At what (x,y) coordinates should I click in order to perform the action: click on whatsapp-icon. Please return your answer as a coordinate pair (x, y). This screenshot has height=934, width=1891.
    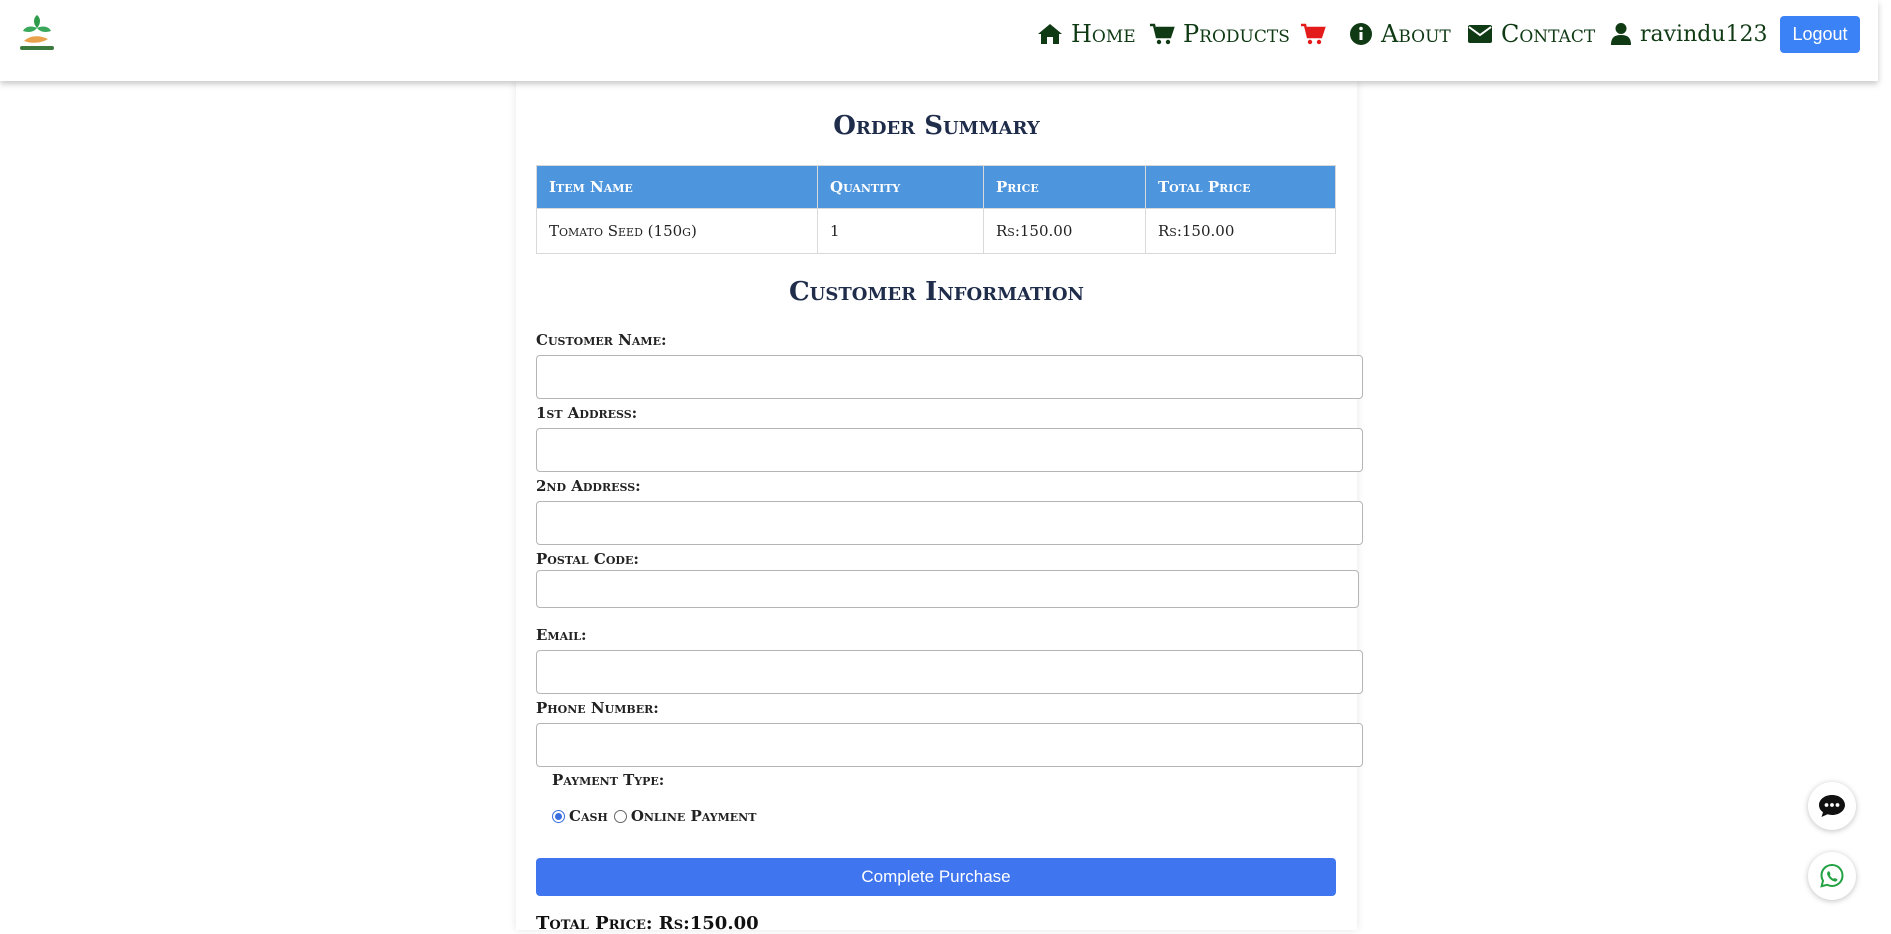
    Looking at the image, I should click on (1832, 875).